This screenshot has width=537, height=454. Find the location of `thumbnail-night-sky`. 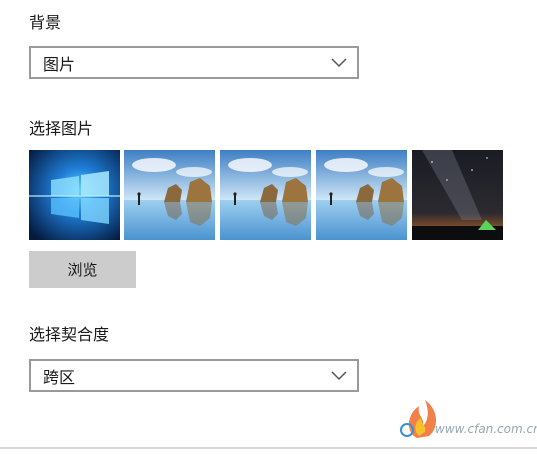

thumbnail-night-sky is located at coordinates (457, 195).